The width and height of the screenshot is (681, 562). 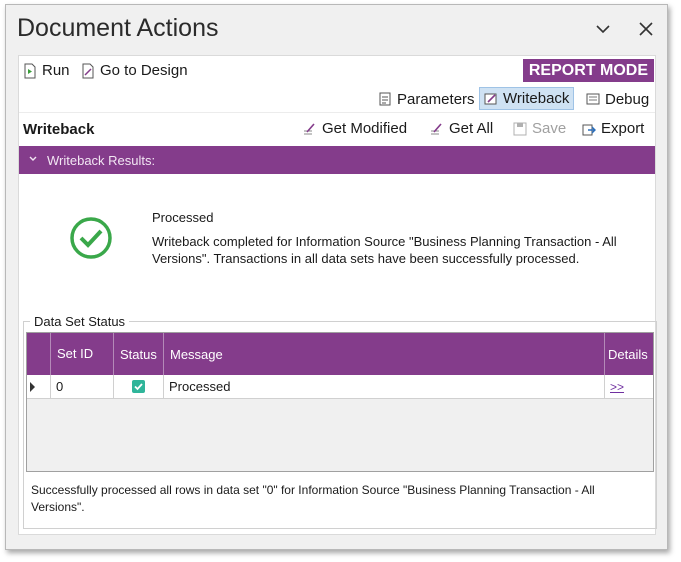 What do you see at coordinates (144, 70) in the screenshot?
I see `go-to-design-label: Go to Design` at bounding box center [144, 70].